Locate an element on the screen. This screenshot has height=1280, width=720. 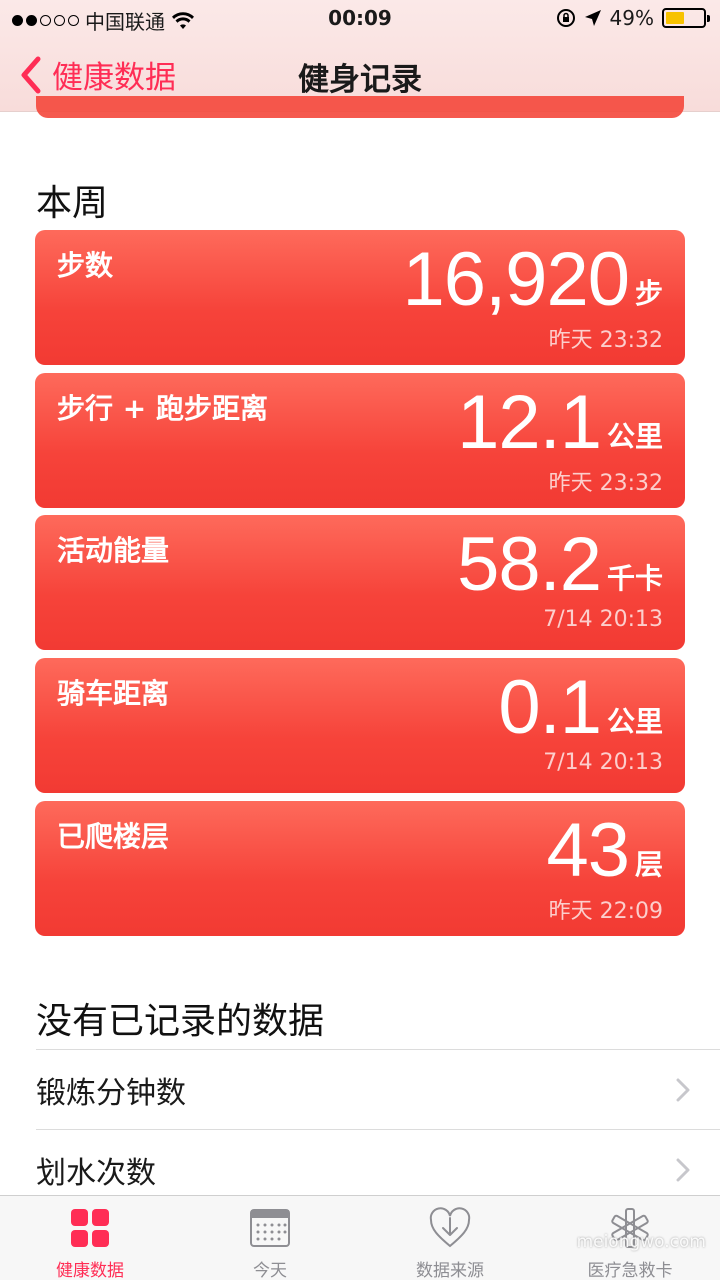
battery-level is located at coordinates (675, 18).